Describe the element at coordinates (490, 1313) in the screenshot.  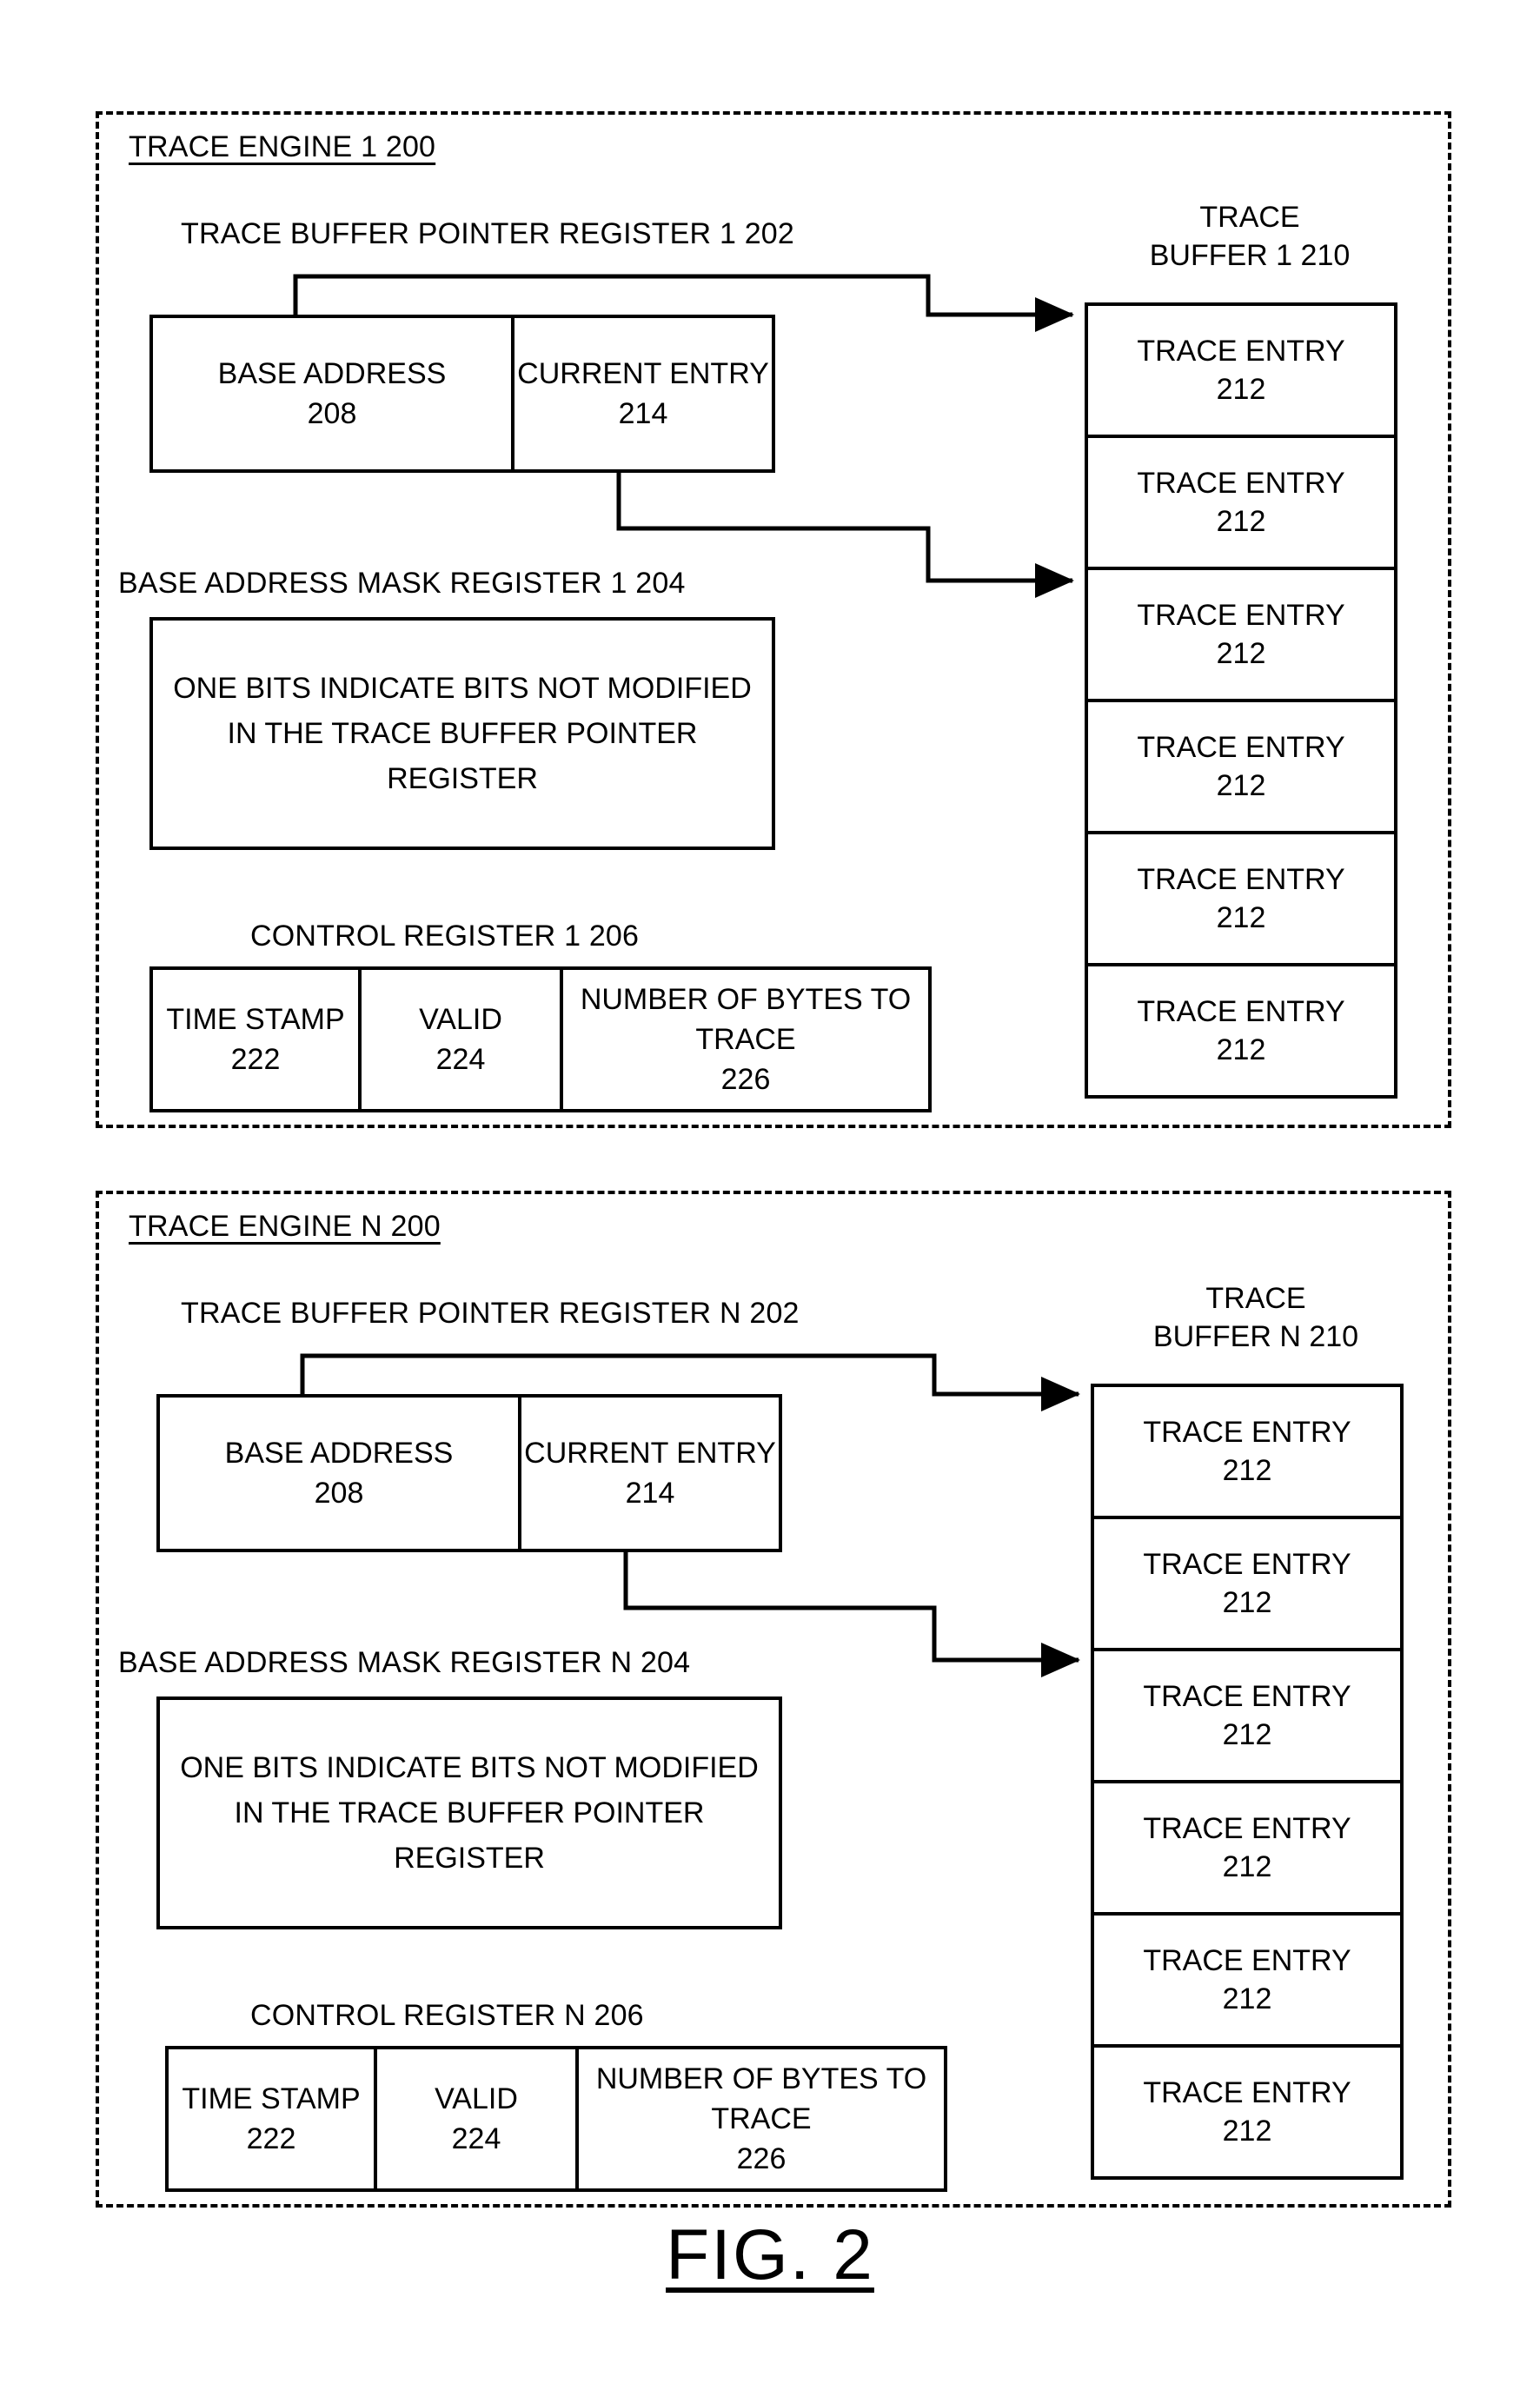
I see `trace-buffer-pointer-register-n-caption: TRACE BUFFER POINTER REGISTER N 202` at that location.